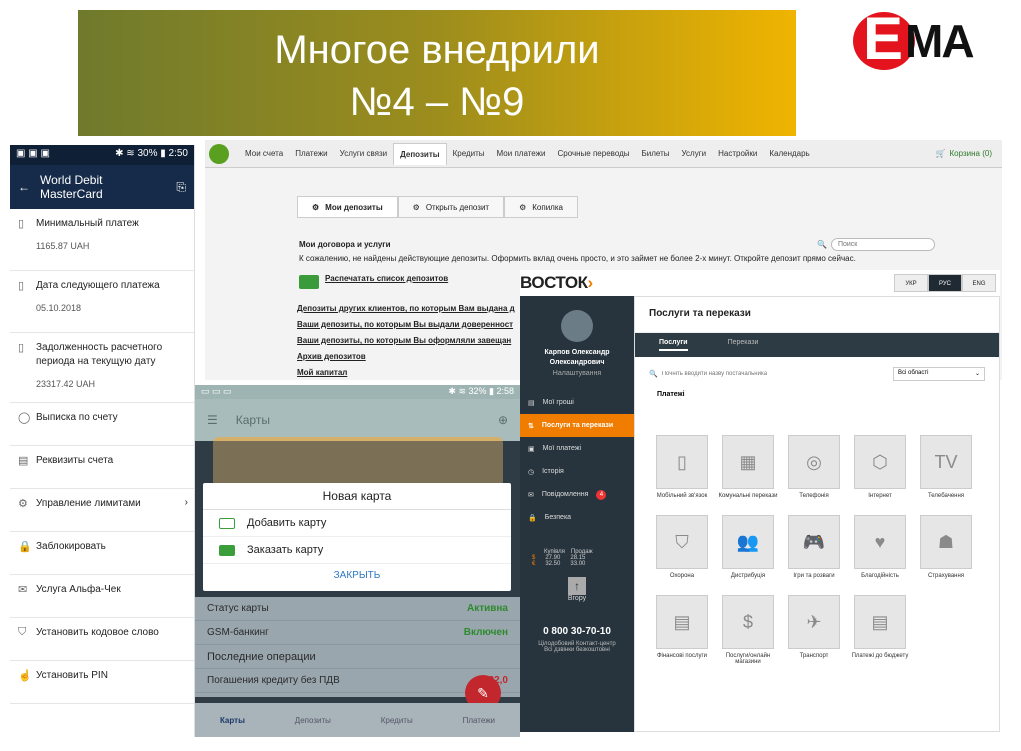 The image size is (1021, 751). I want to click on menu-icon: ☰, so click(212, 420).